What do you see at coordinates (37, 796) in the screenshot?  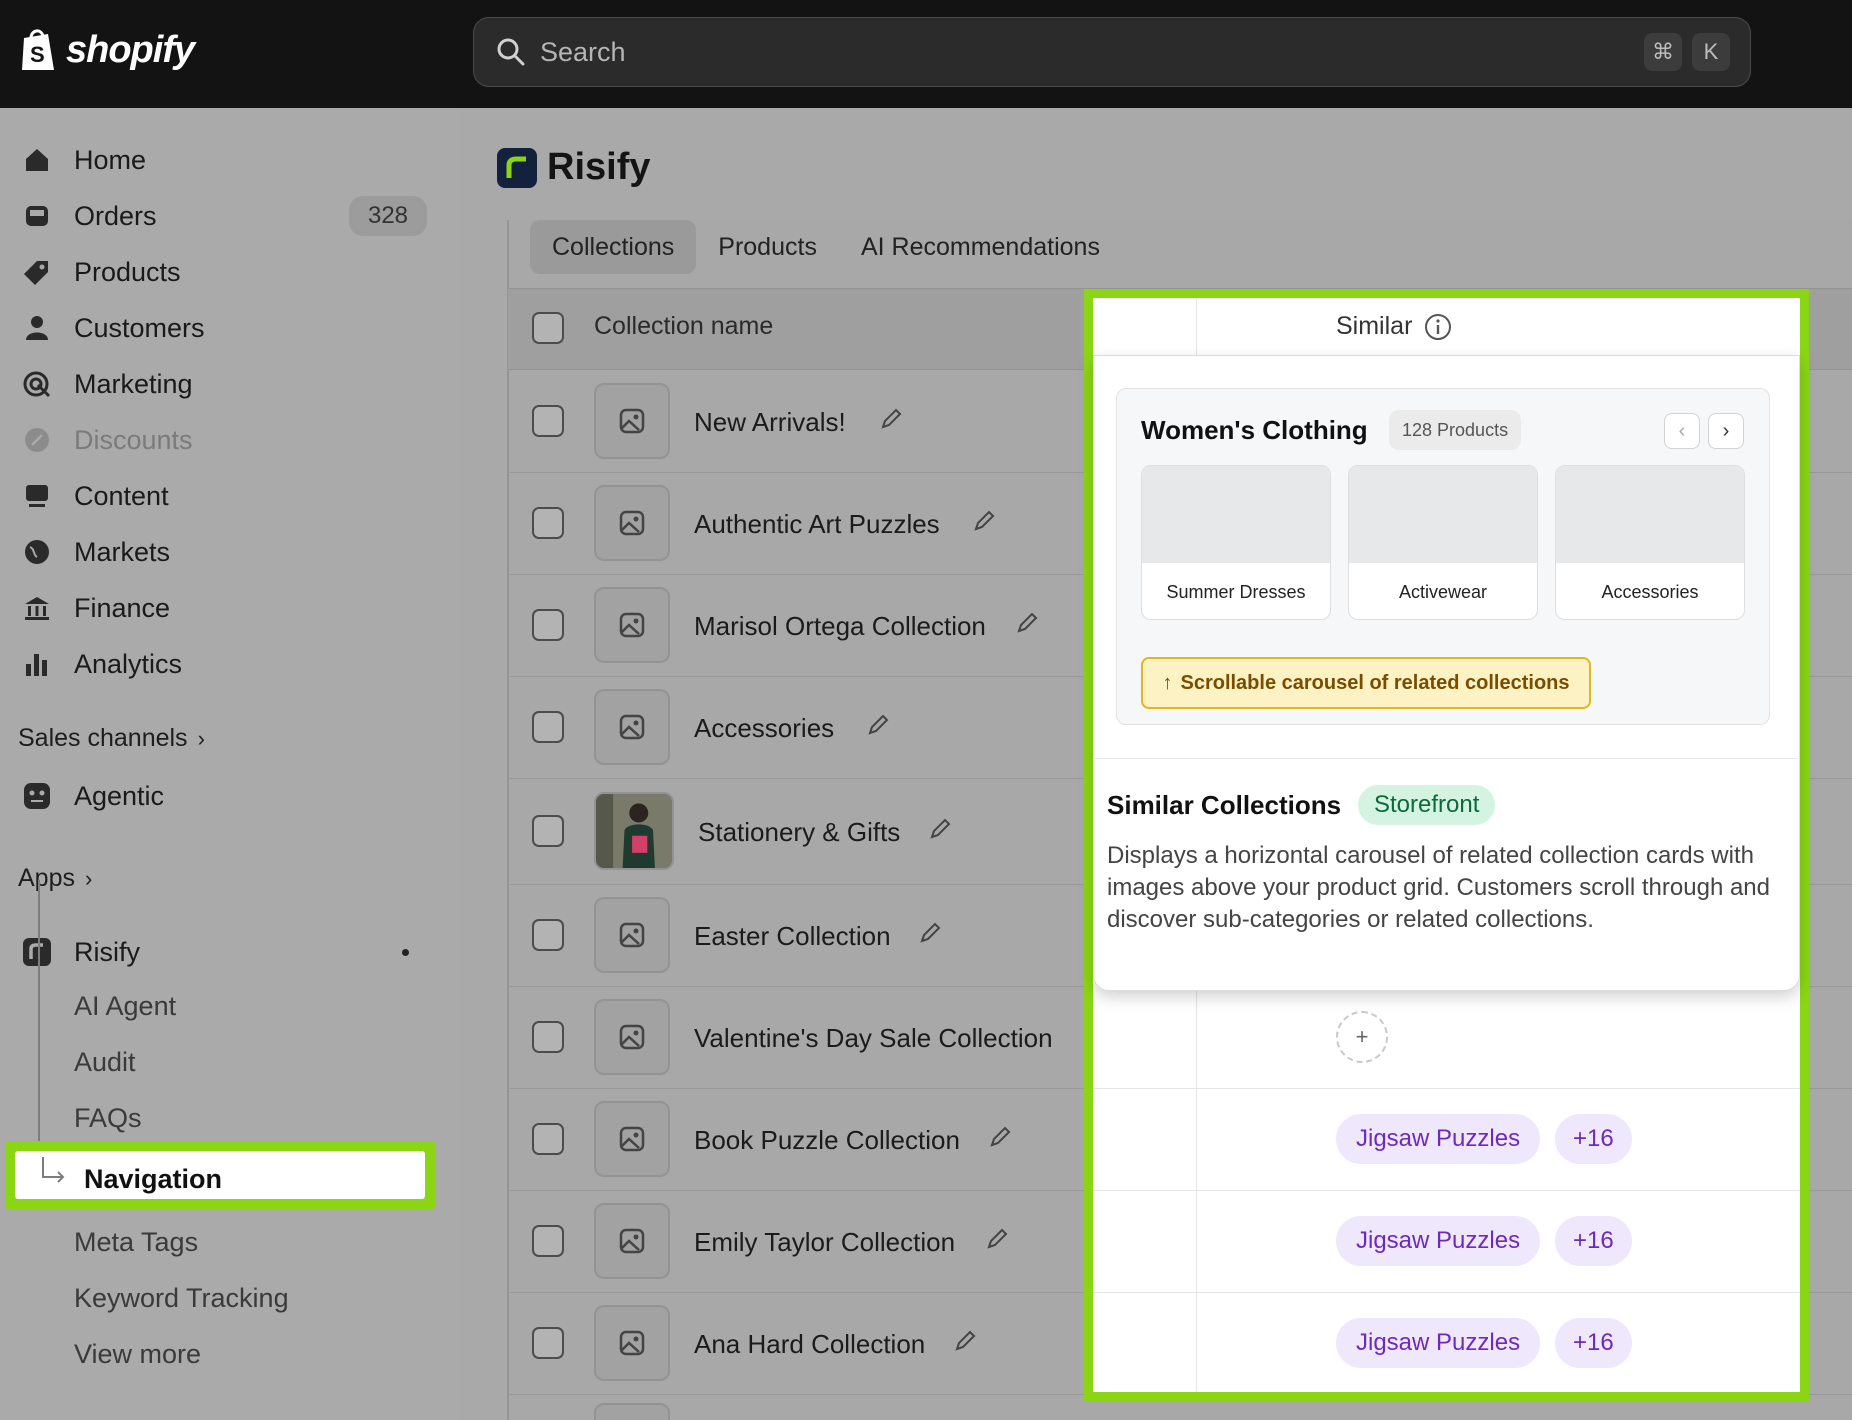 I see `agentic-icon` at bounding box center [37, 796].